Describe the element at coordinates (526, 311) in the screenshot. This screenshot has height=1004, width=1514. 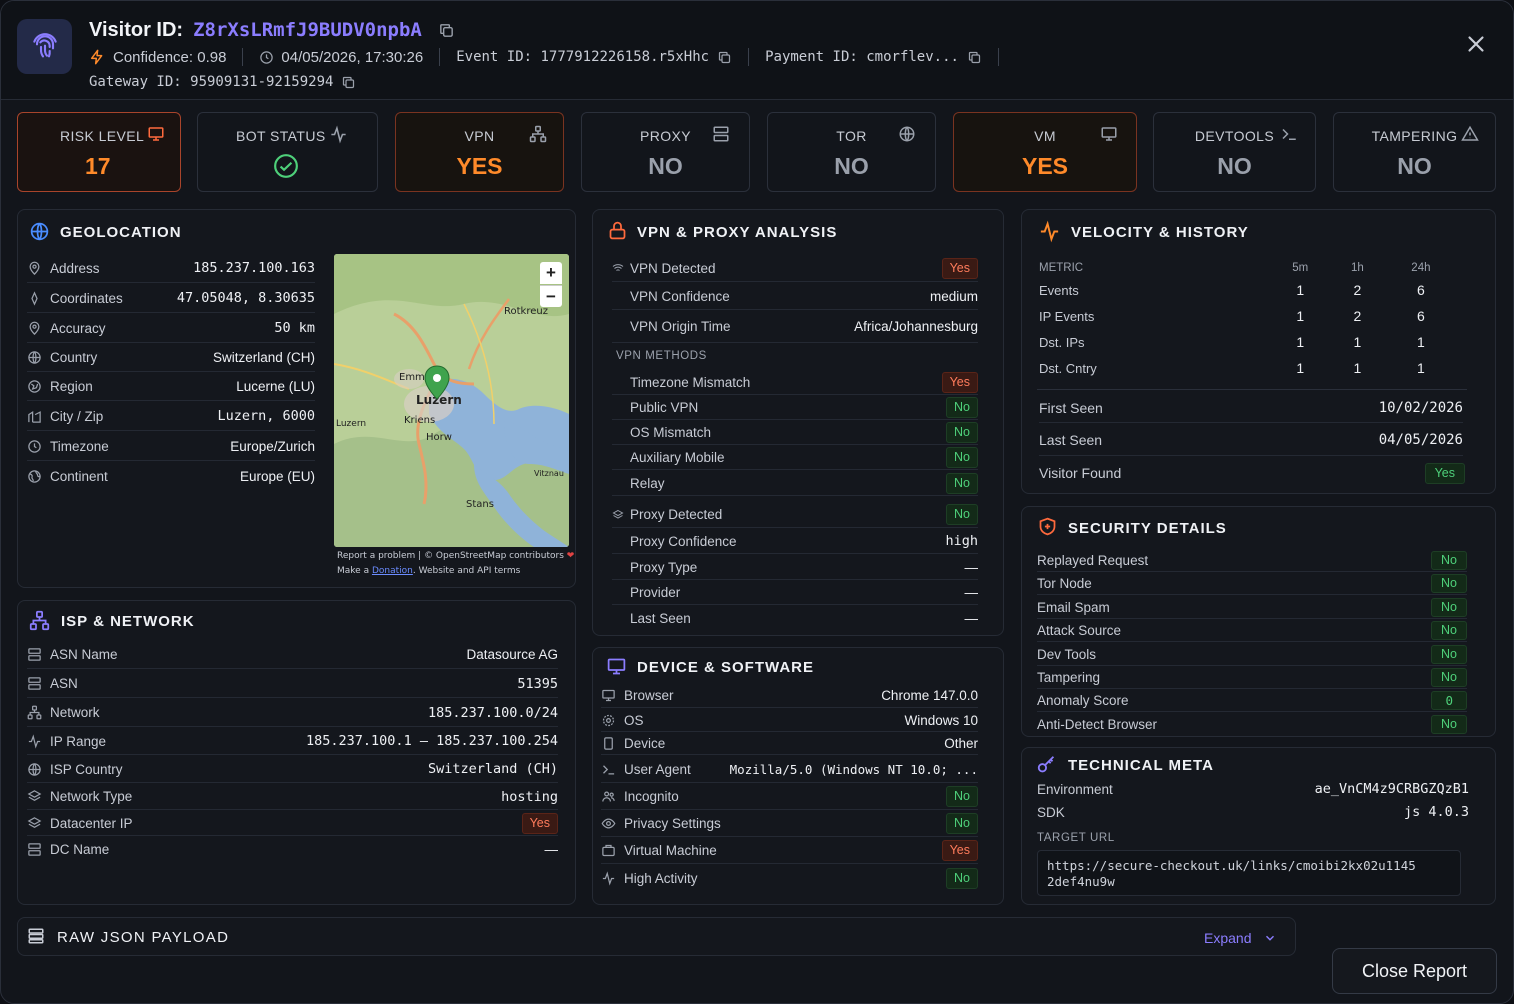
I see `map-label: Rotkreuz` at that location.